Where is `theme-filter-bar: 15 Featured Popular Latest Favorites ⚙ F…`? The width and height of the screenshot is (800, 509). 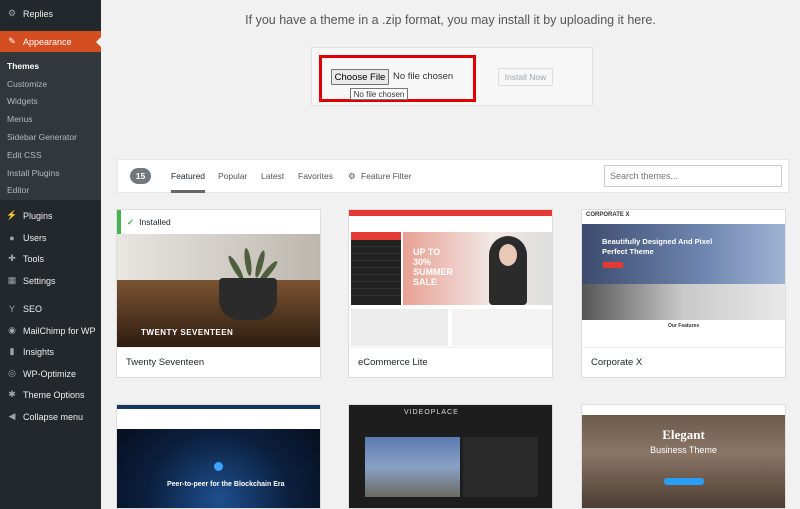 theme-filter-bar: 15 Featured Popular Latest Favorites ⚙ F… is located at coordinates (453, 176).